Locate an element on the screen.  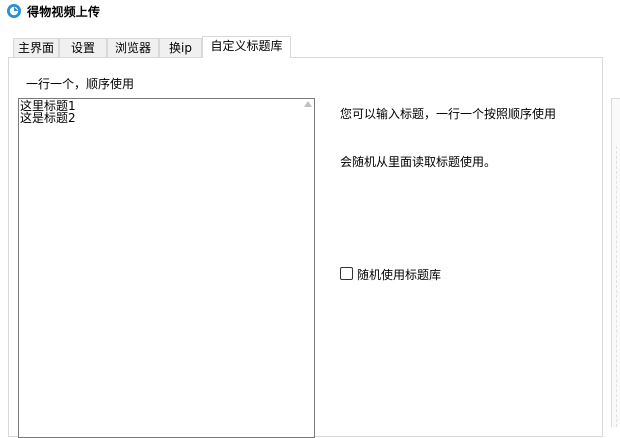
scroll-up-arrow-icon is located at coordinates (308, 104).